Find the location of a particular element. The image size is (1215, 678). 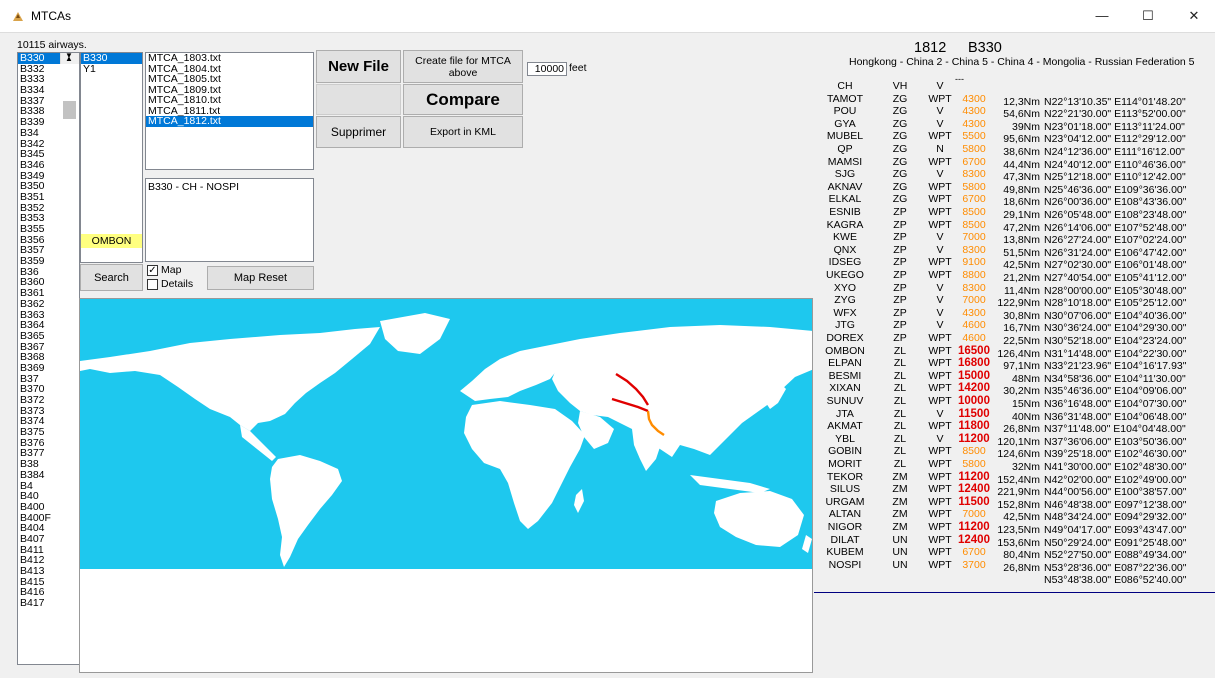

file-list-item: MTCA_1812.txt is located at coordinates (229, 121).